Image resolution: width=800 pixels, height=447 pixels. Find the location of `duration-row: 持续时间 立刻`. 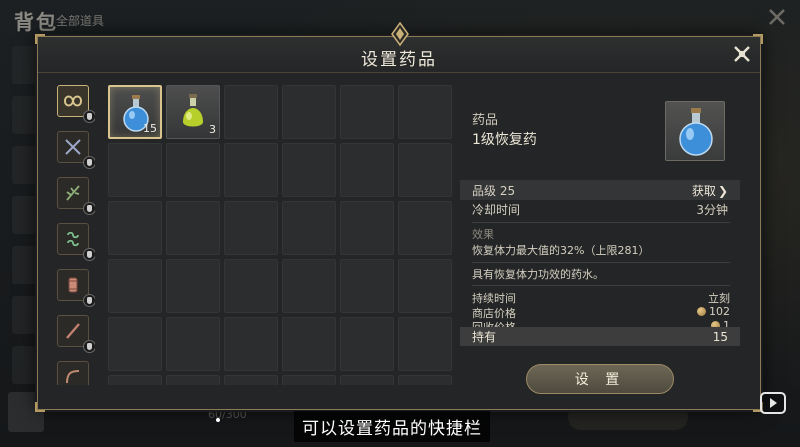

duration-row: 持续时间 立刻 is located at coordinates (601, 298).